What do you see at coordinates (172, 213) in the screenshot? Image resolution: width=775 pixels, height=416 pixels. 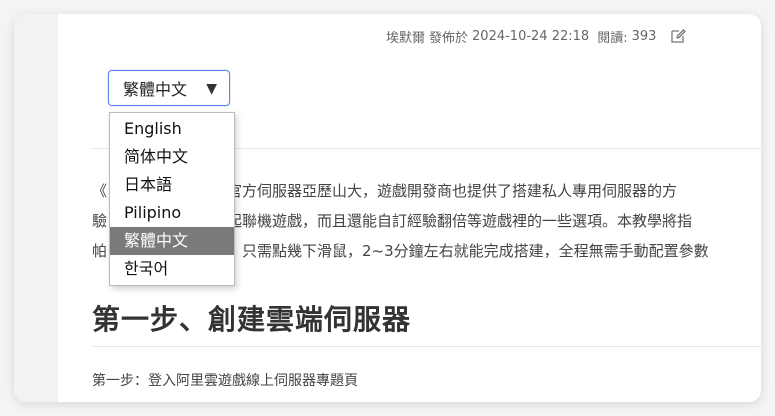 I see `language-option-filipino: Pilipino` at bounding box center [172, 213].